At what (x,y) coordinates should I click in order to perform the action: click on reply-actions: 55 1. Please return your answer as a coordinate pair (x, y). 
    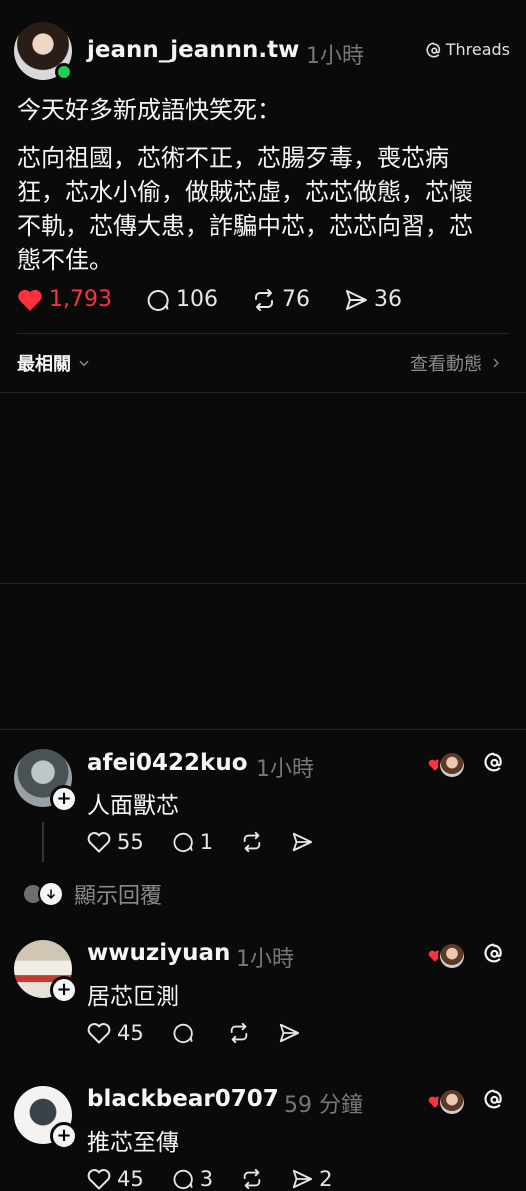
    Looking at the image, I should click on (214, 842).